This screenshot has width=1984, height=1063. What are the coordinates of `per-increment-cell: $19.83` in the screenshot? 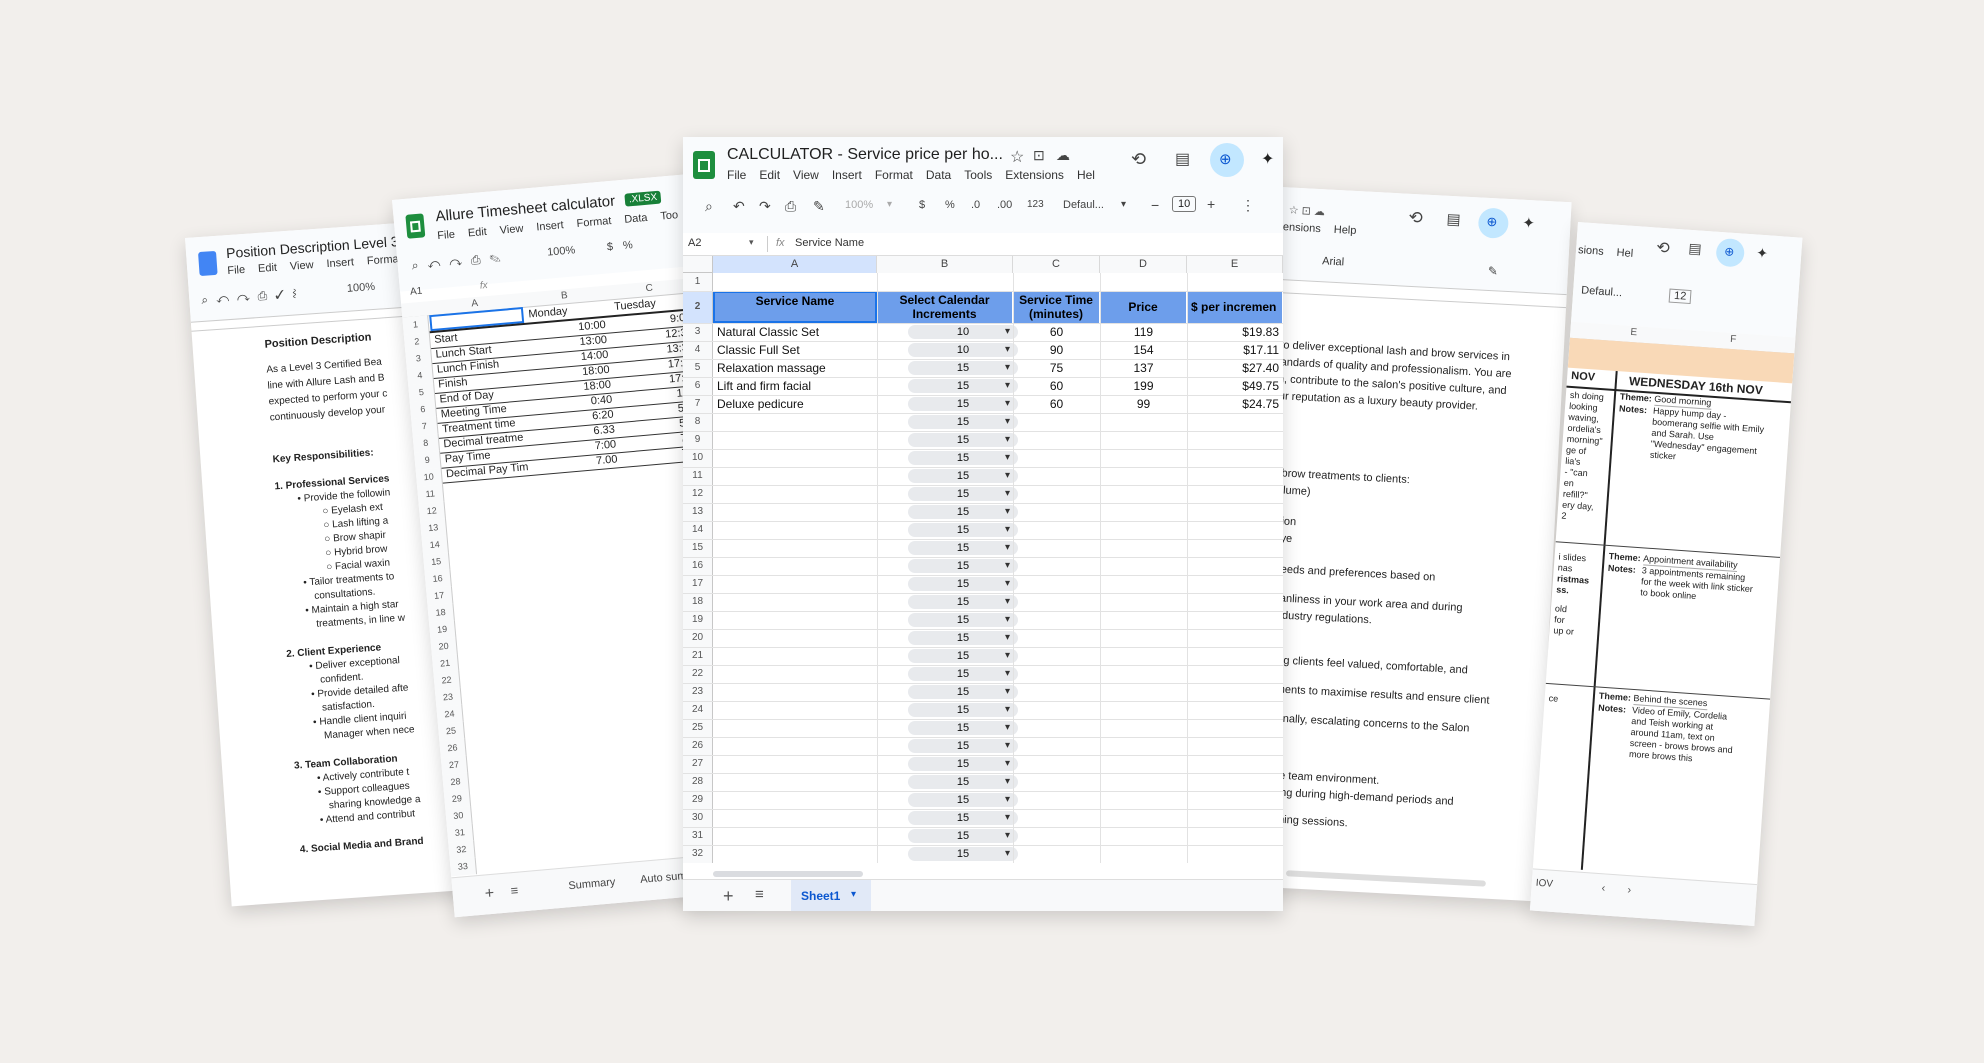 It's located at (1233, 332).